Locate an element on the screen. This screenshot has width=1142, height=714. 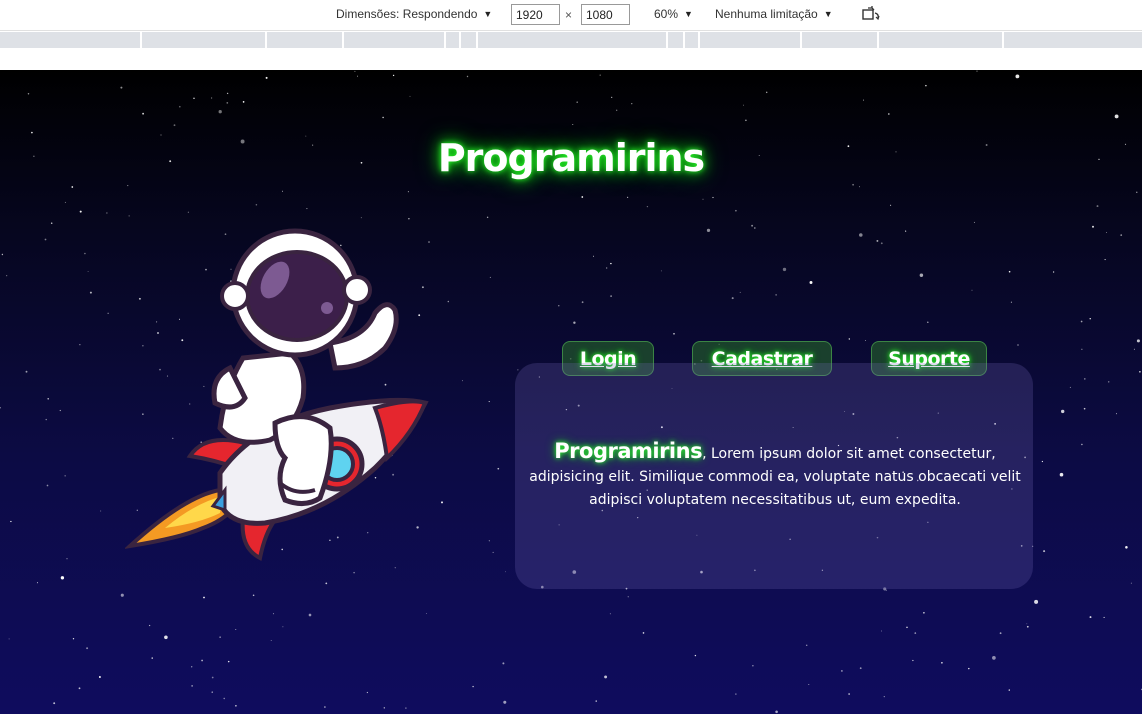
zoom-dropdown: 60% ▼ is located at coordinates (673, 14).